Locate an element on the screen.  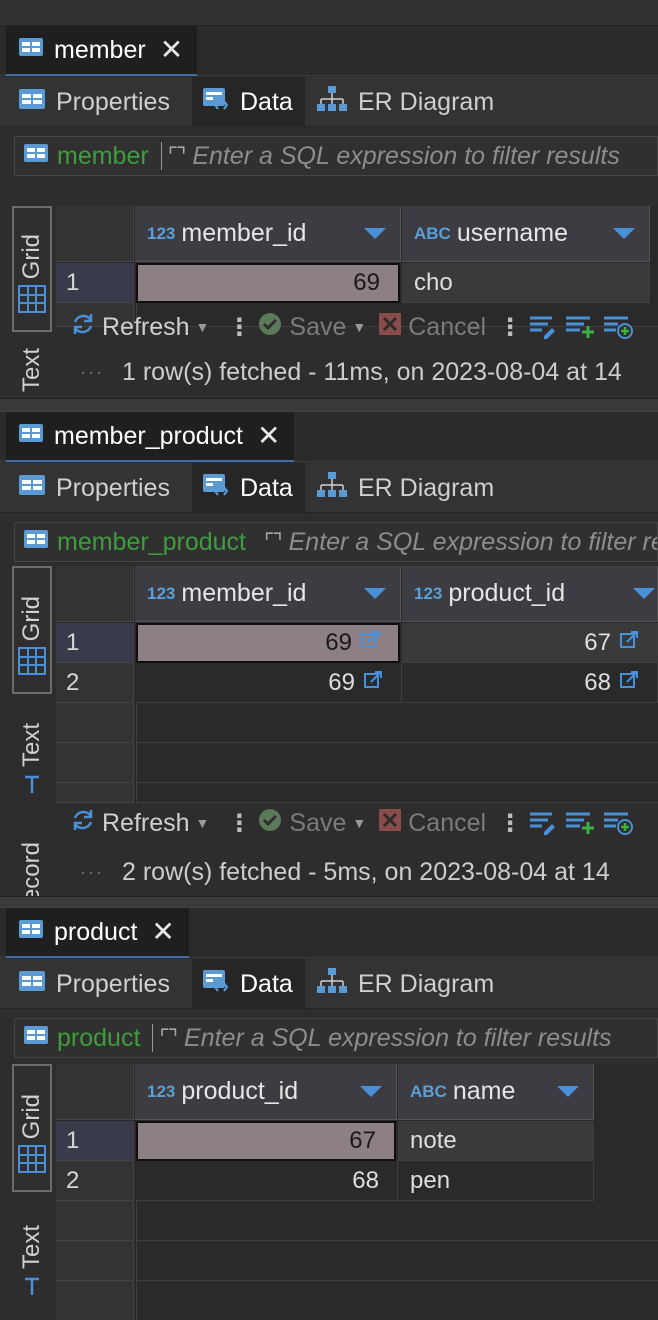
table-cell: note is located at coordinates (496, 1141).